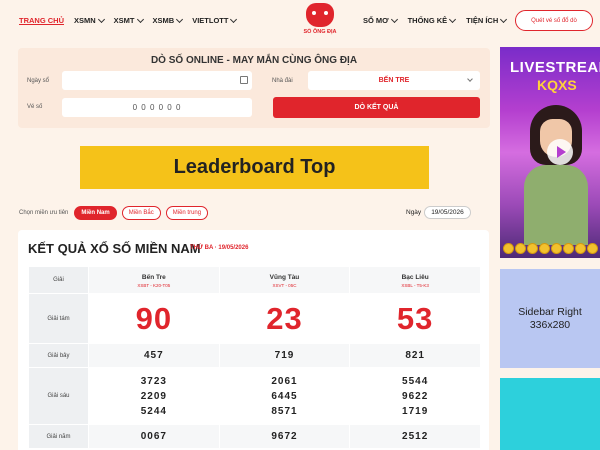  I want to click on main-nav-left: TRANG CHỦ XSMN XSMT XSMB VIETLOTT, so click(132, 20).